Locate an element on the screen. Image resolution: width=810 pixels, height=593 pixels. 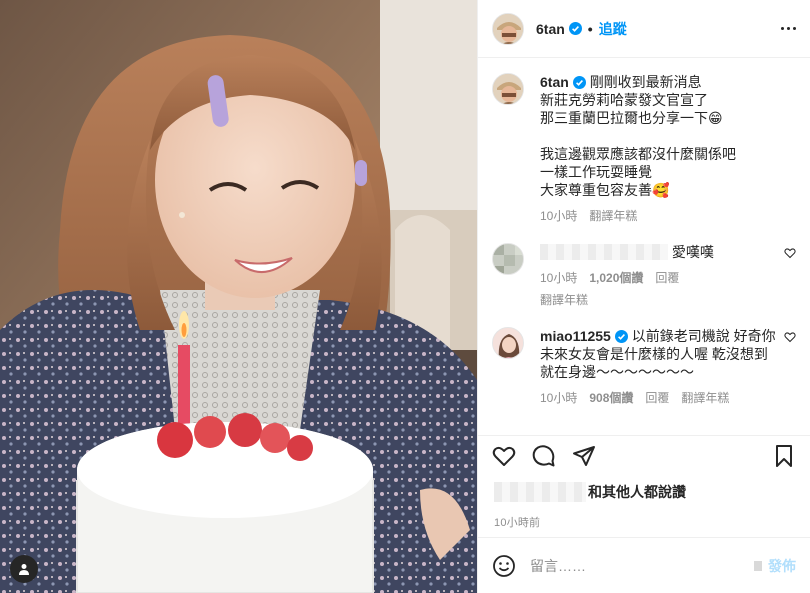
comment-translate-row: 翻譯年糕 is located at coordinates (658, 300).